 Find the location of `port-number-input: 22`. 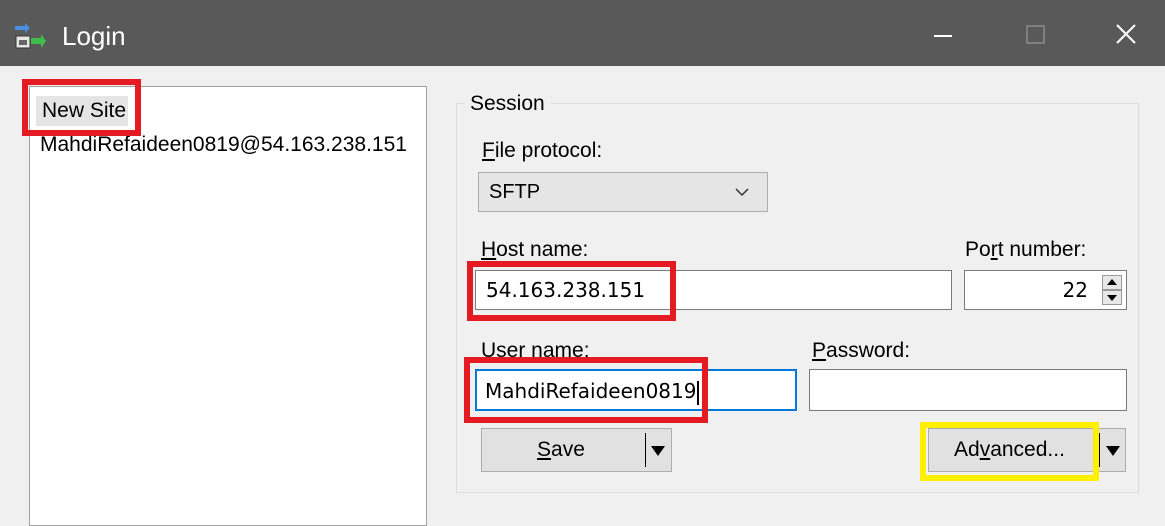

port-number-input: 22 is located at coordinates (1045, 290).